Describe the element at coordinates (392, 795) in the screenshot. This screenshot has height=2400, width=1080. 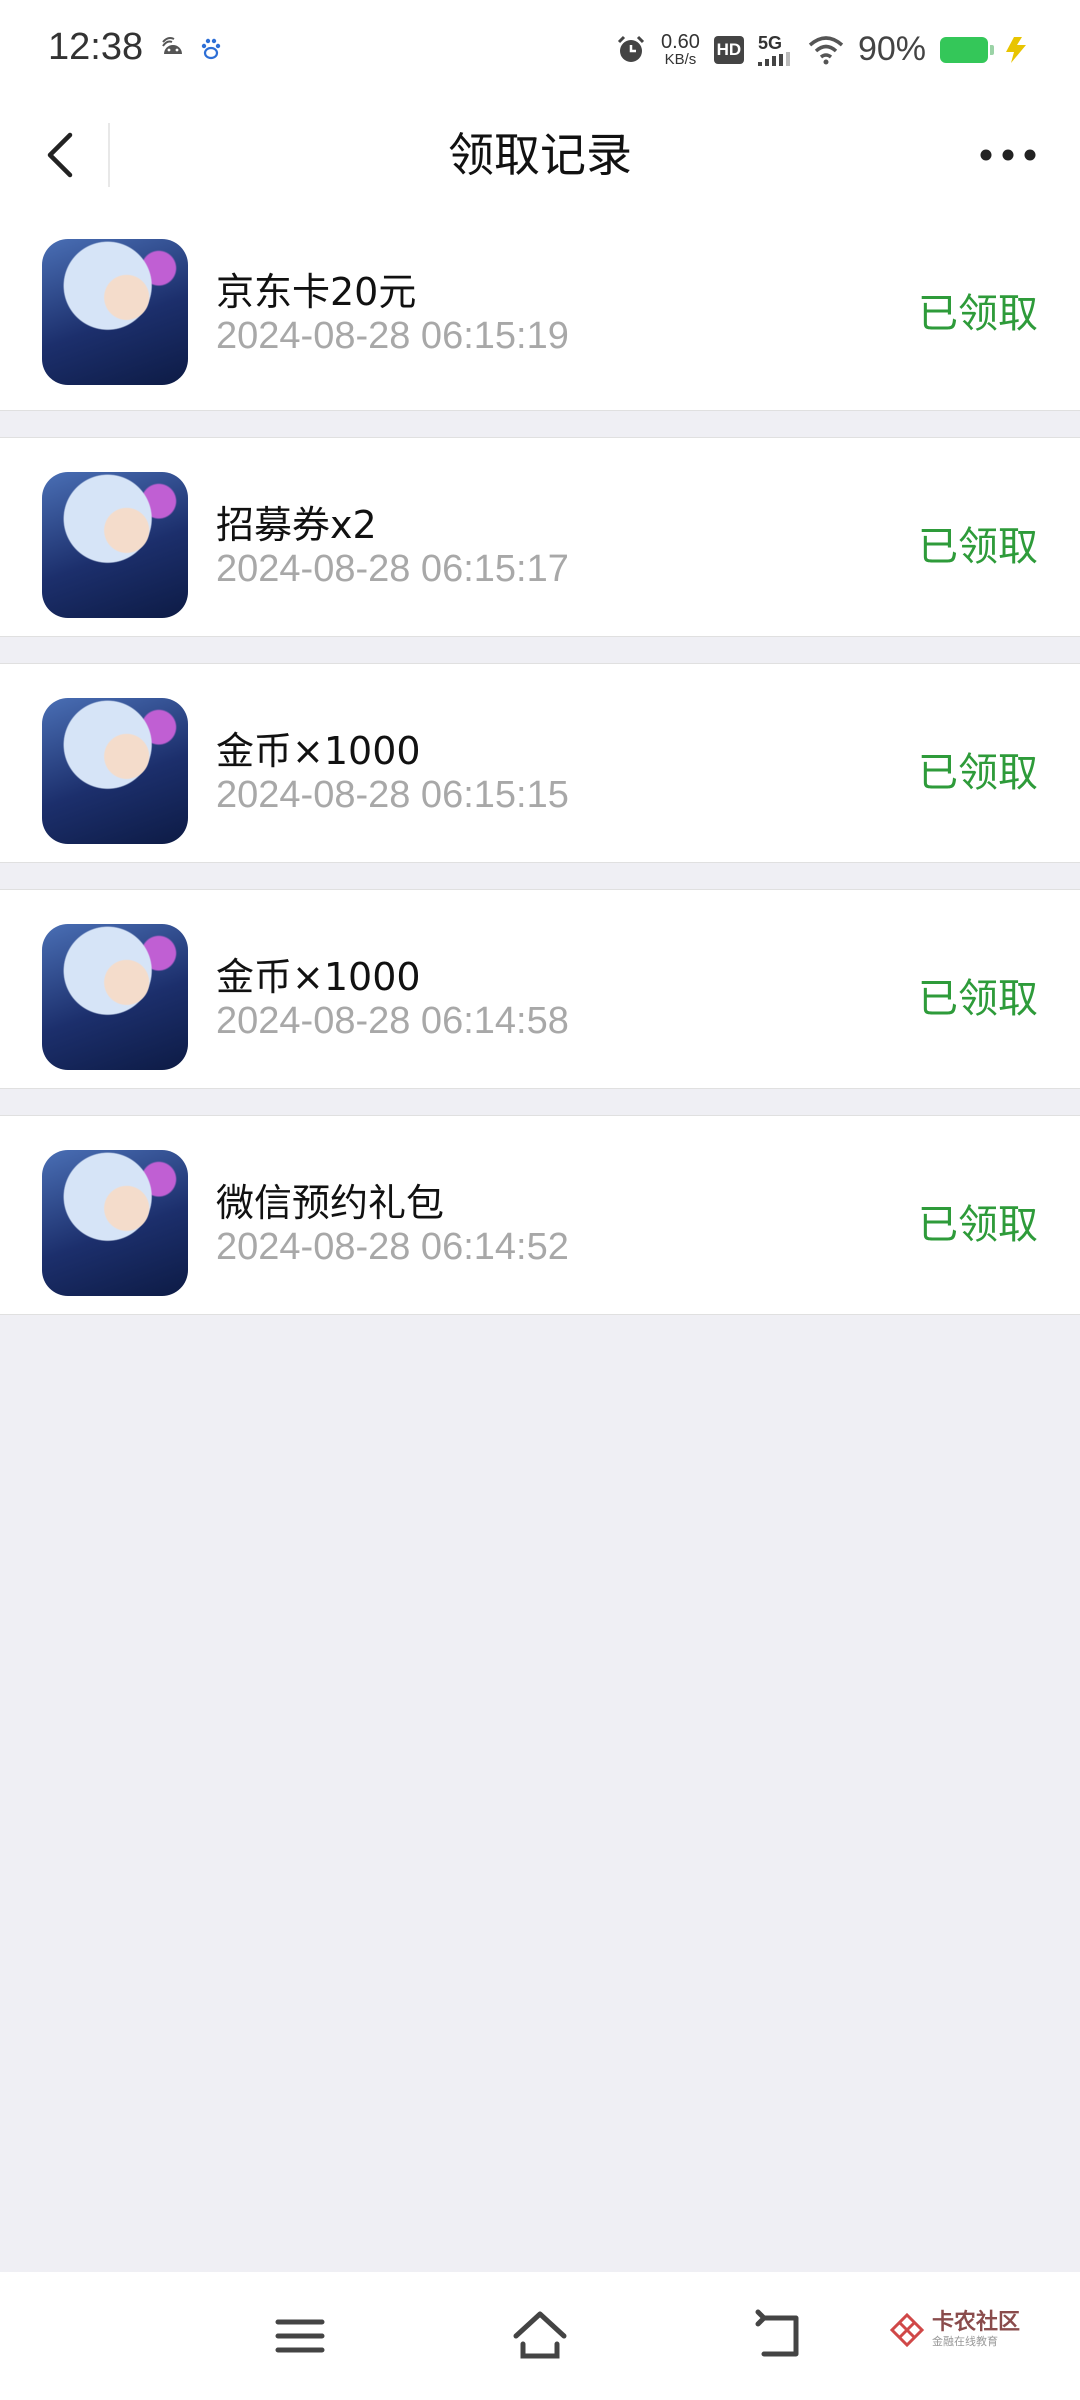
I see `item-time: 2024-08-28 06:15:15` at that location.